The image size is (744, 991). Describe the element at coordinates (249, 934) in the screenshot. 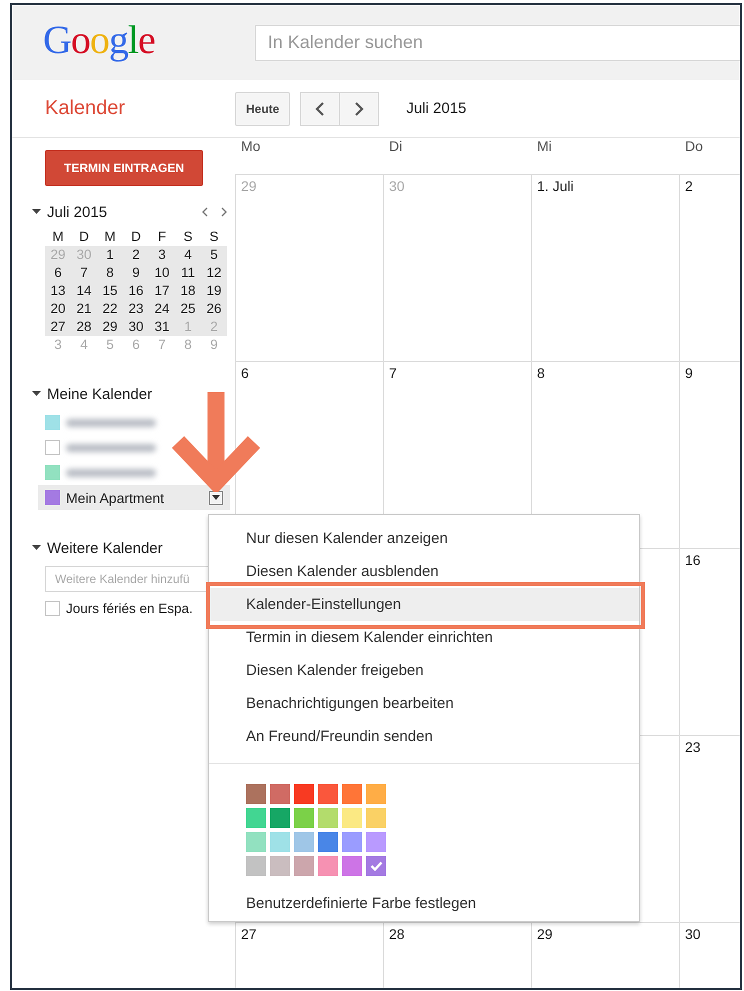

I see `day-number: 27` at that location.